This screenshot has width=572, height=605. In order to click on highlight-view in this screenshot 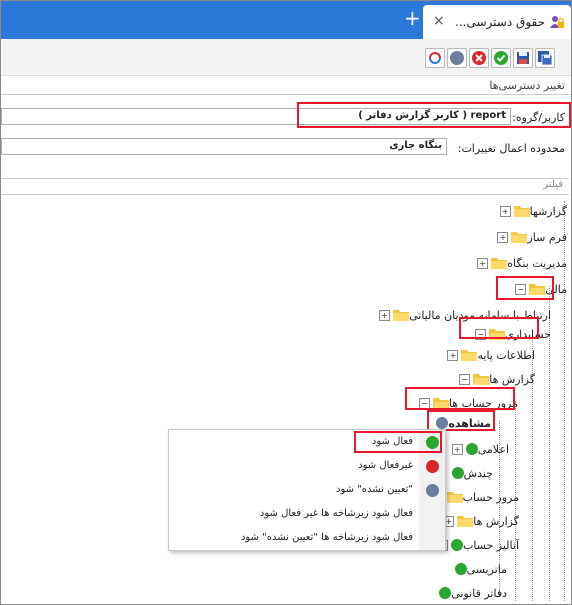, I will do `click(461, 420)`.